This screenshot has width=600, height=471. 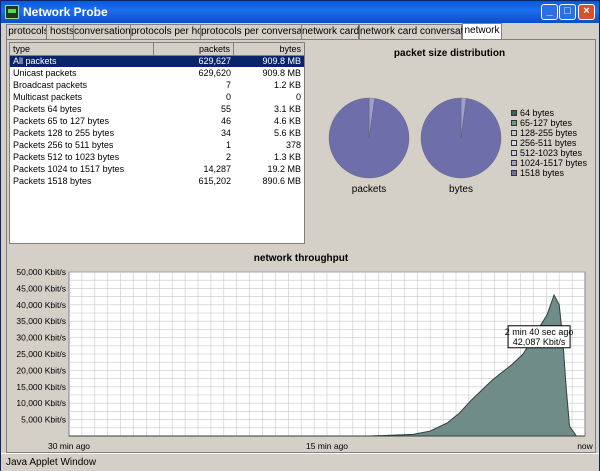 What do you see at coordinates (214, 61) in the screenshot?
I see `cell-packets: 629,627` at bounding box center [214, 61].